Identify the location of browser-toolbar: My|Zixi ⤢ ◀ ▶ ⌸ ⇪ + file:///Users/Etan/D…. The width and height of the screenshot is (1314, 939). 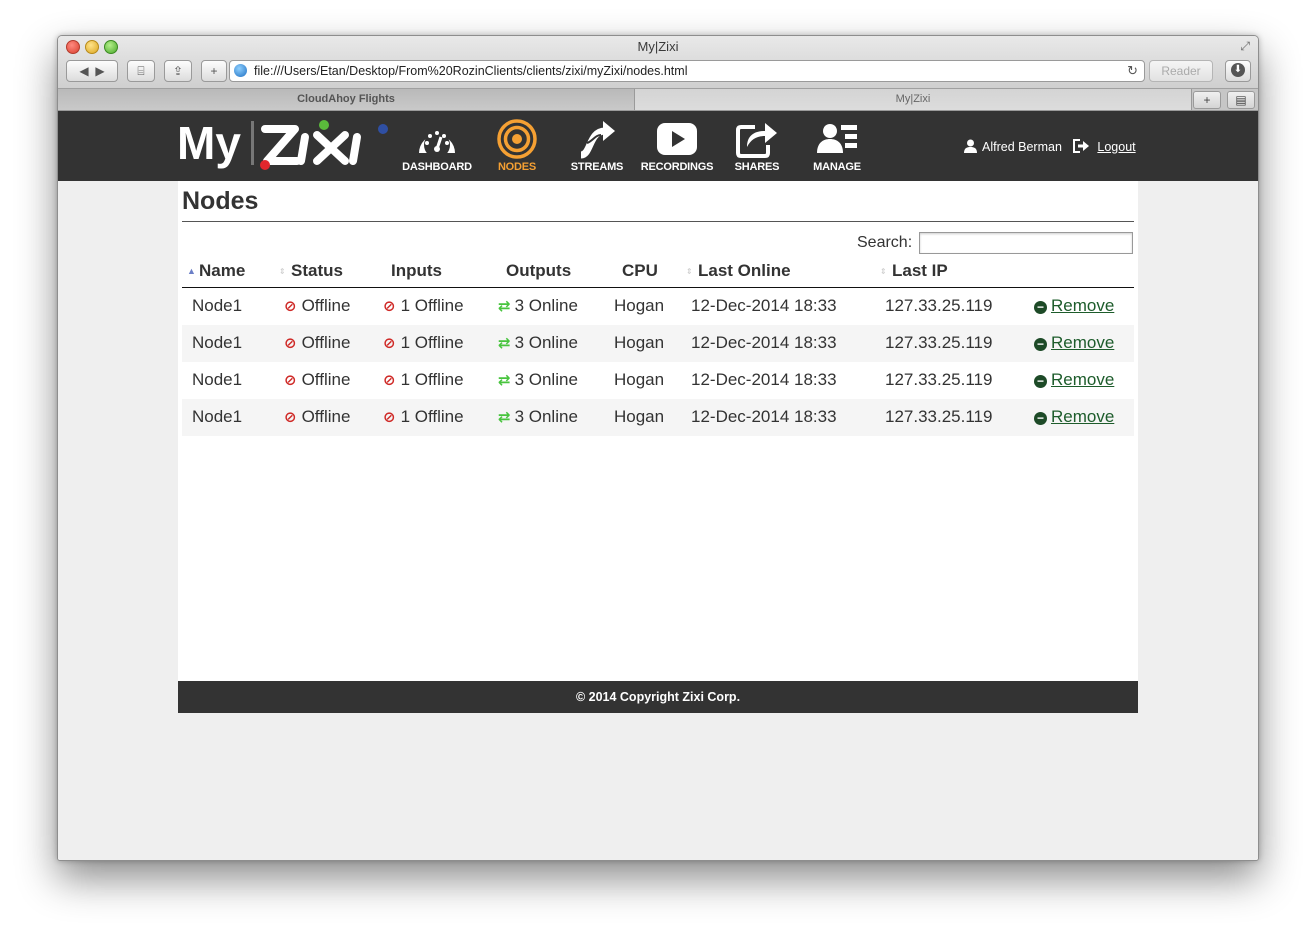
(658, 62).